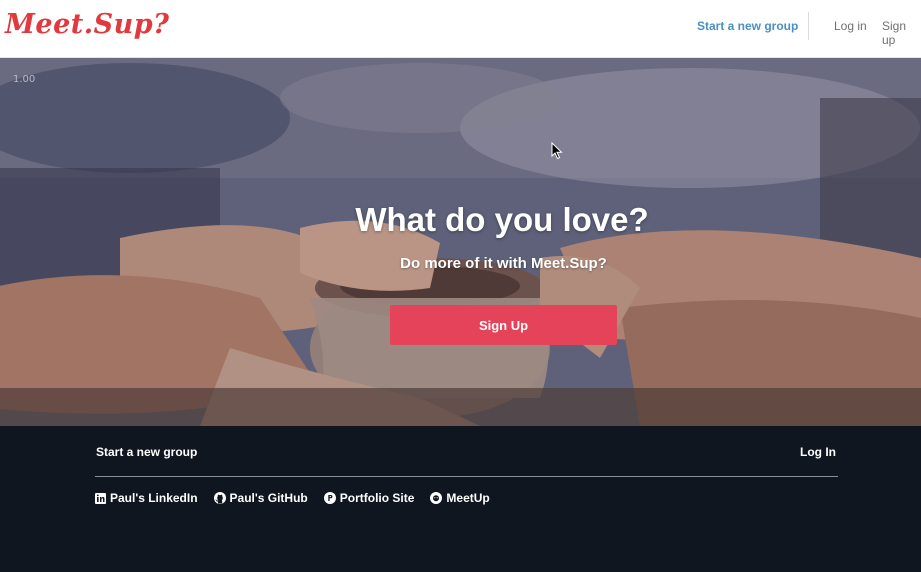 This screenshot has width=921, height=572. I want to click on linkedin-icon, so click(100, 498).